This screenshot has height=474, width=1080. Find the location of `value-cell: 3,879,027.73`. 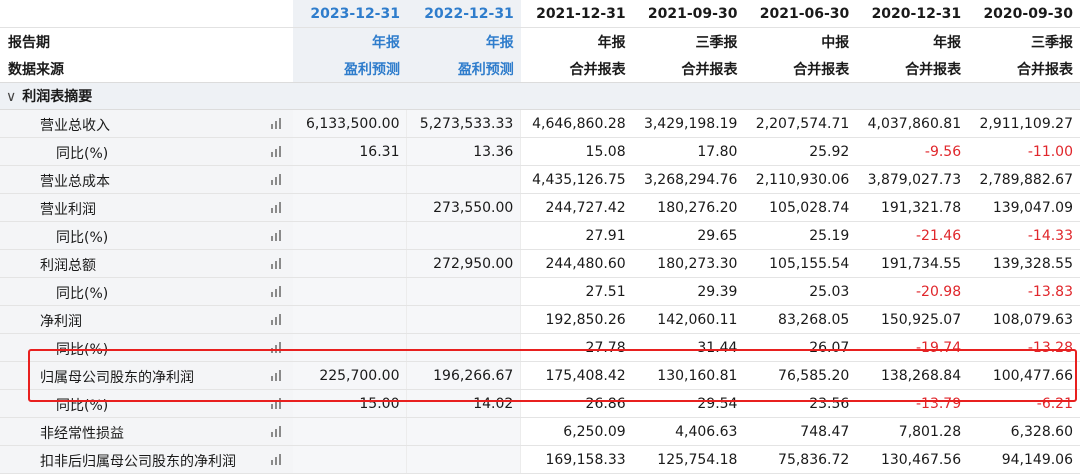

value-cell: 3,879,027.73 is located at coordinates (912, 179).